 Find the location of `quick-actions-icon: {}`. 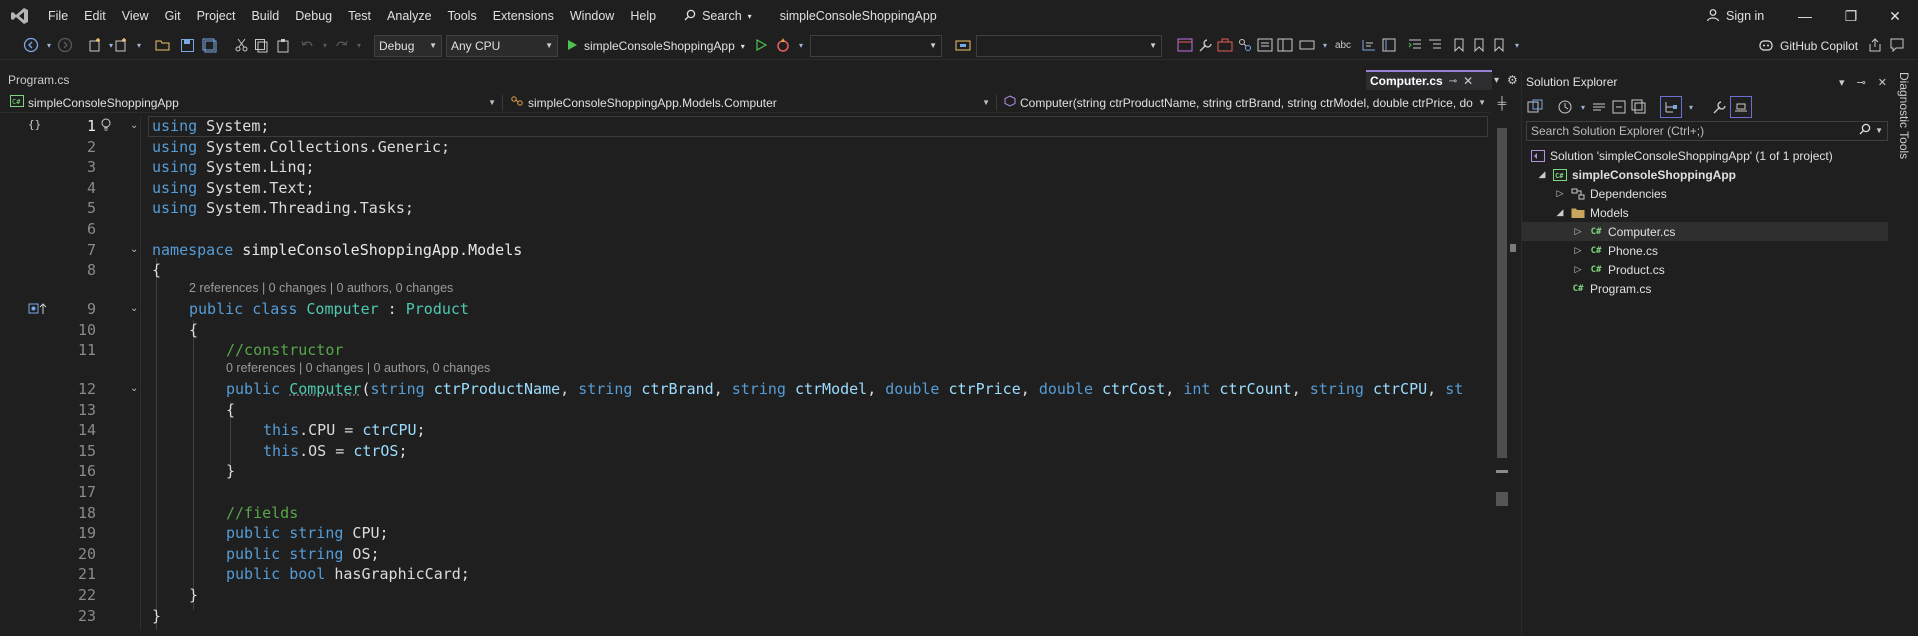

quick-actions-icon: {} is located at coordinates (34, 124).